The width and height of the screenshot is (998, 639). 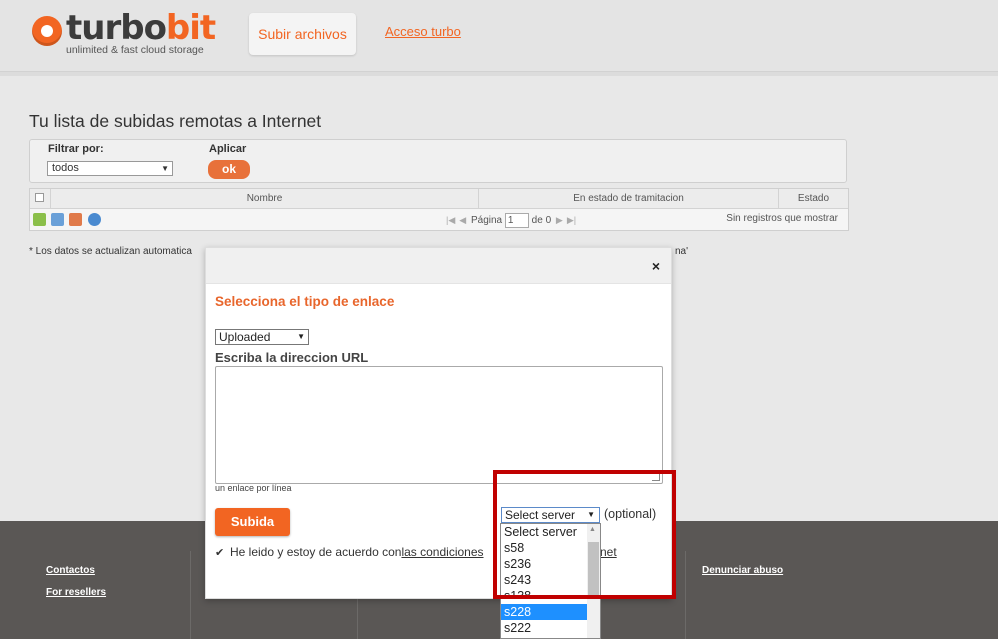 I want to click on refresh-icon, so click(x=57, y=219).